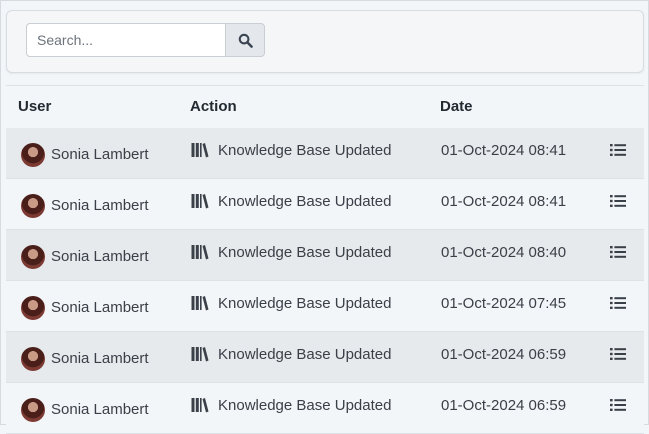  Describe the element at coordinates (125, 40) in the screenshot. I see `search-input` at that location.